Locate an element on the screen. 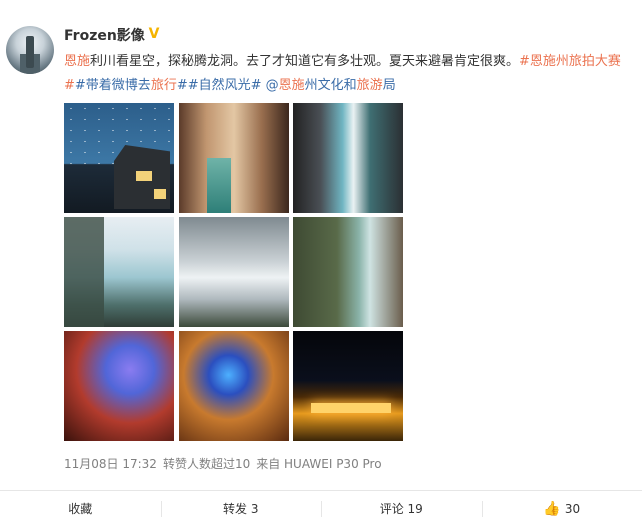 The width and height of the screenshot is (642, 530). mention-enshi: 恩施 is located at coordinates (292, 85).